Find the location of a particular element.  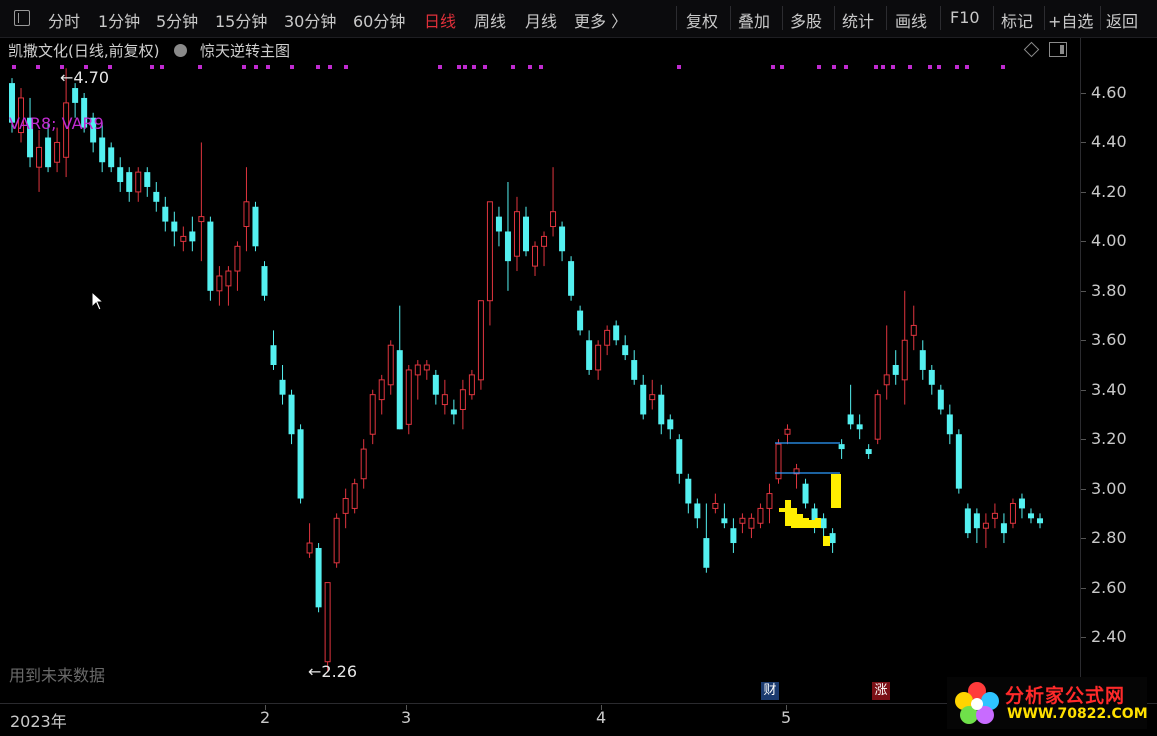

time-label-year: 2023年 is located at coordinates (38, 721).